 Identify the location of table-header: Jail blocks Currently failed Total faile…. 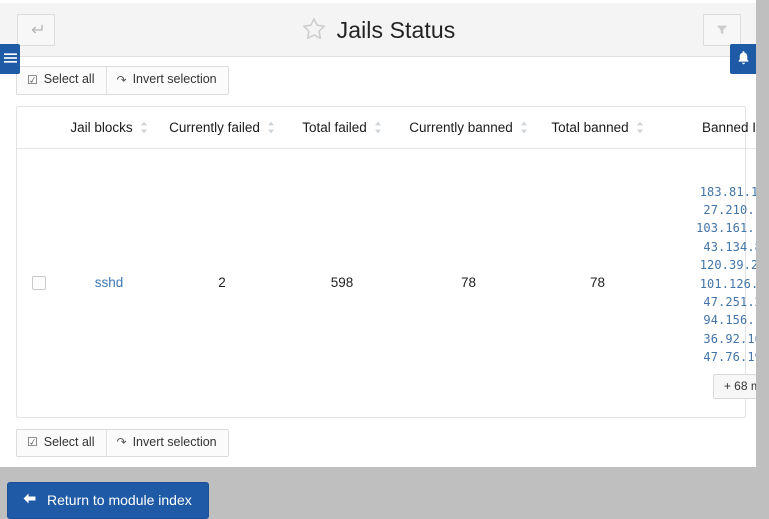
(393, 127).